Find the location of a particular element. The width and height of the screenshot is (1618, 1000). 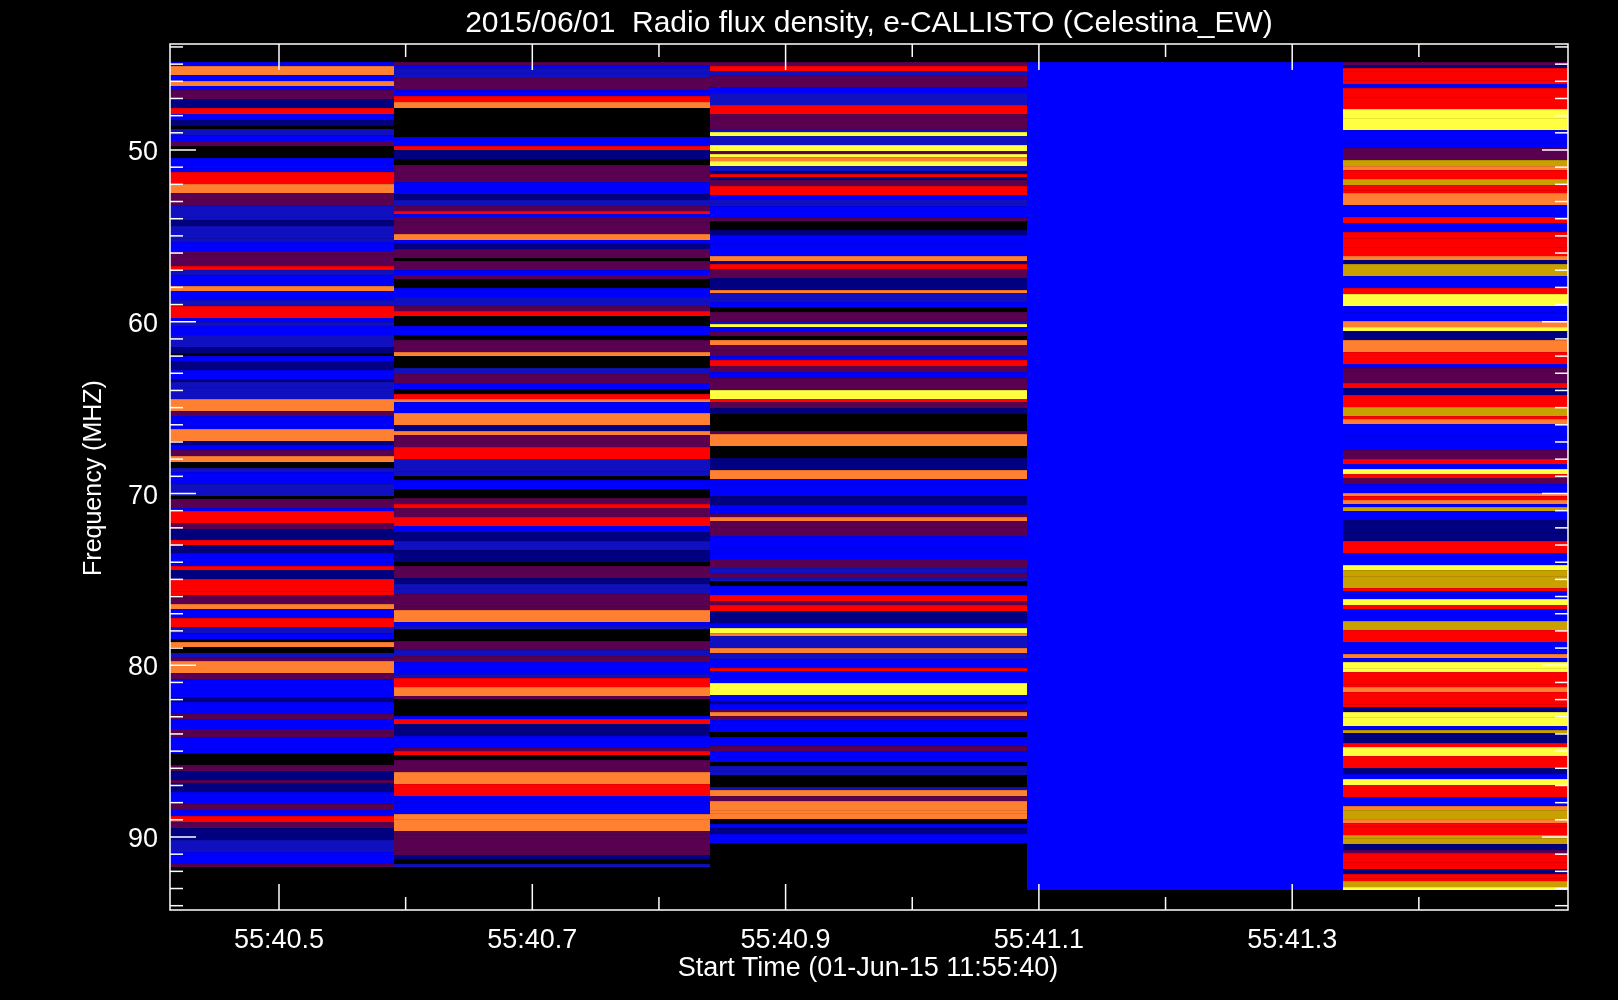

x-tick-label: 55:40.9 is located at coordinates (785, 939).